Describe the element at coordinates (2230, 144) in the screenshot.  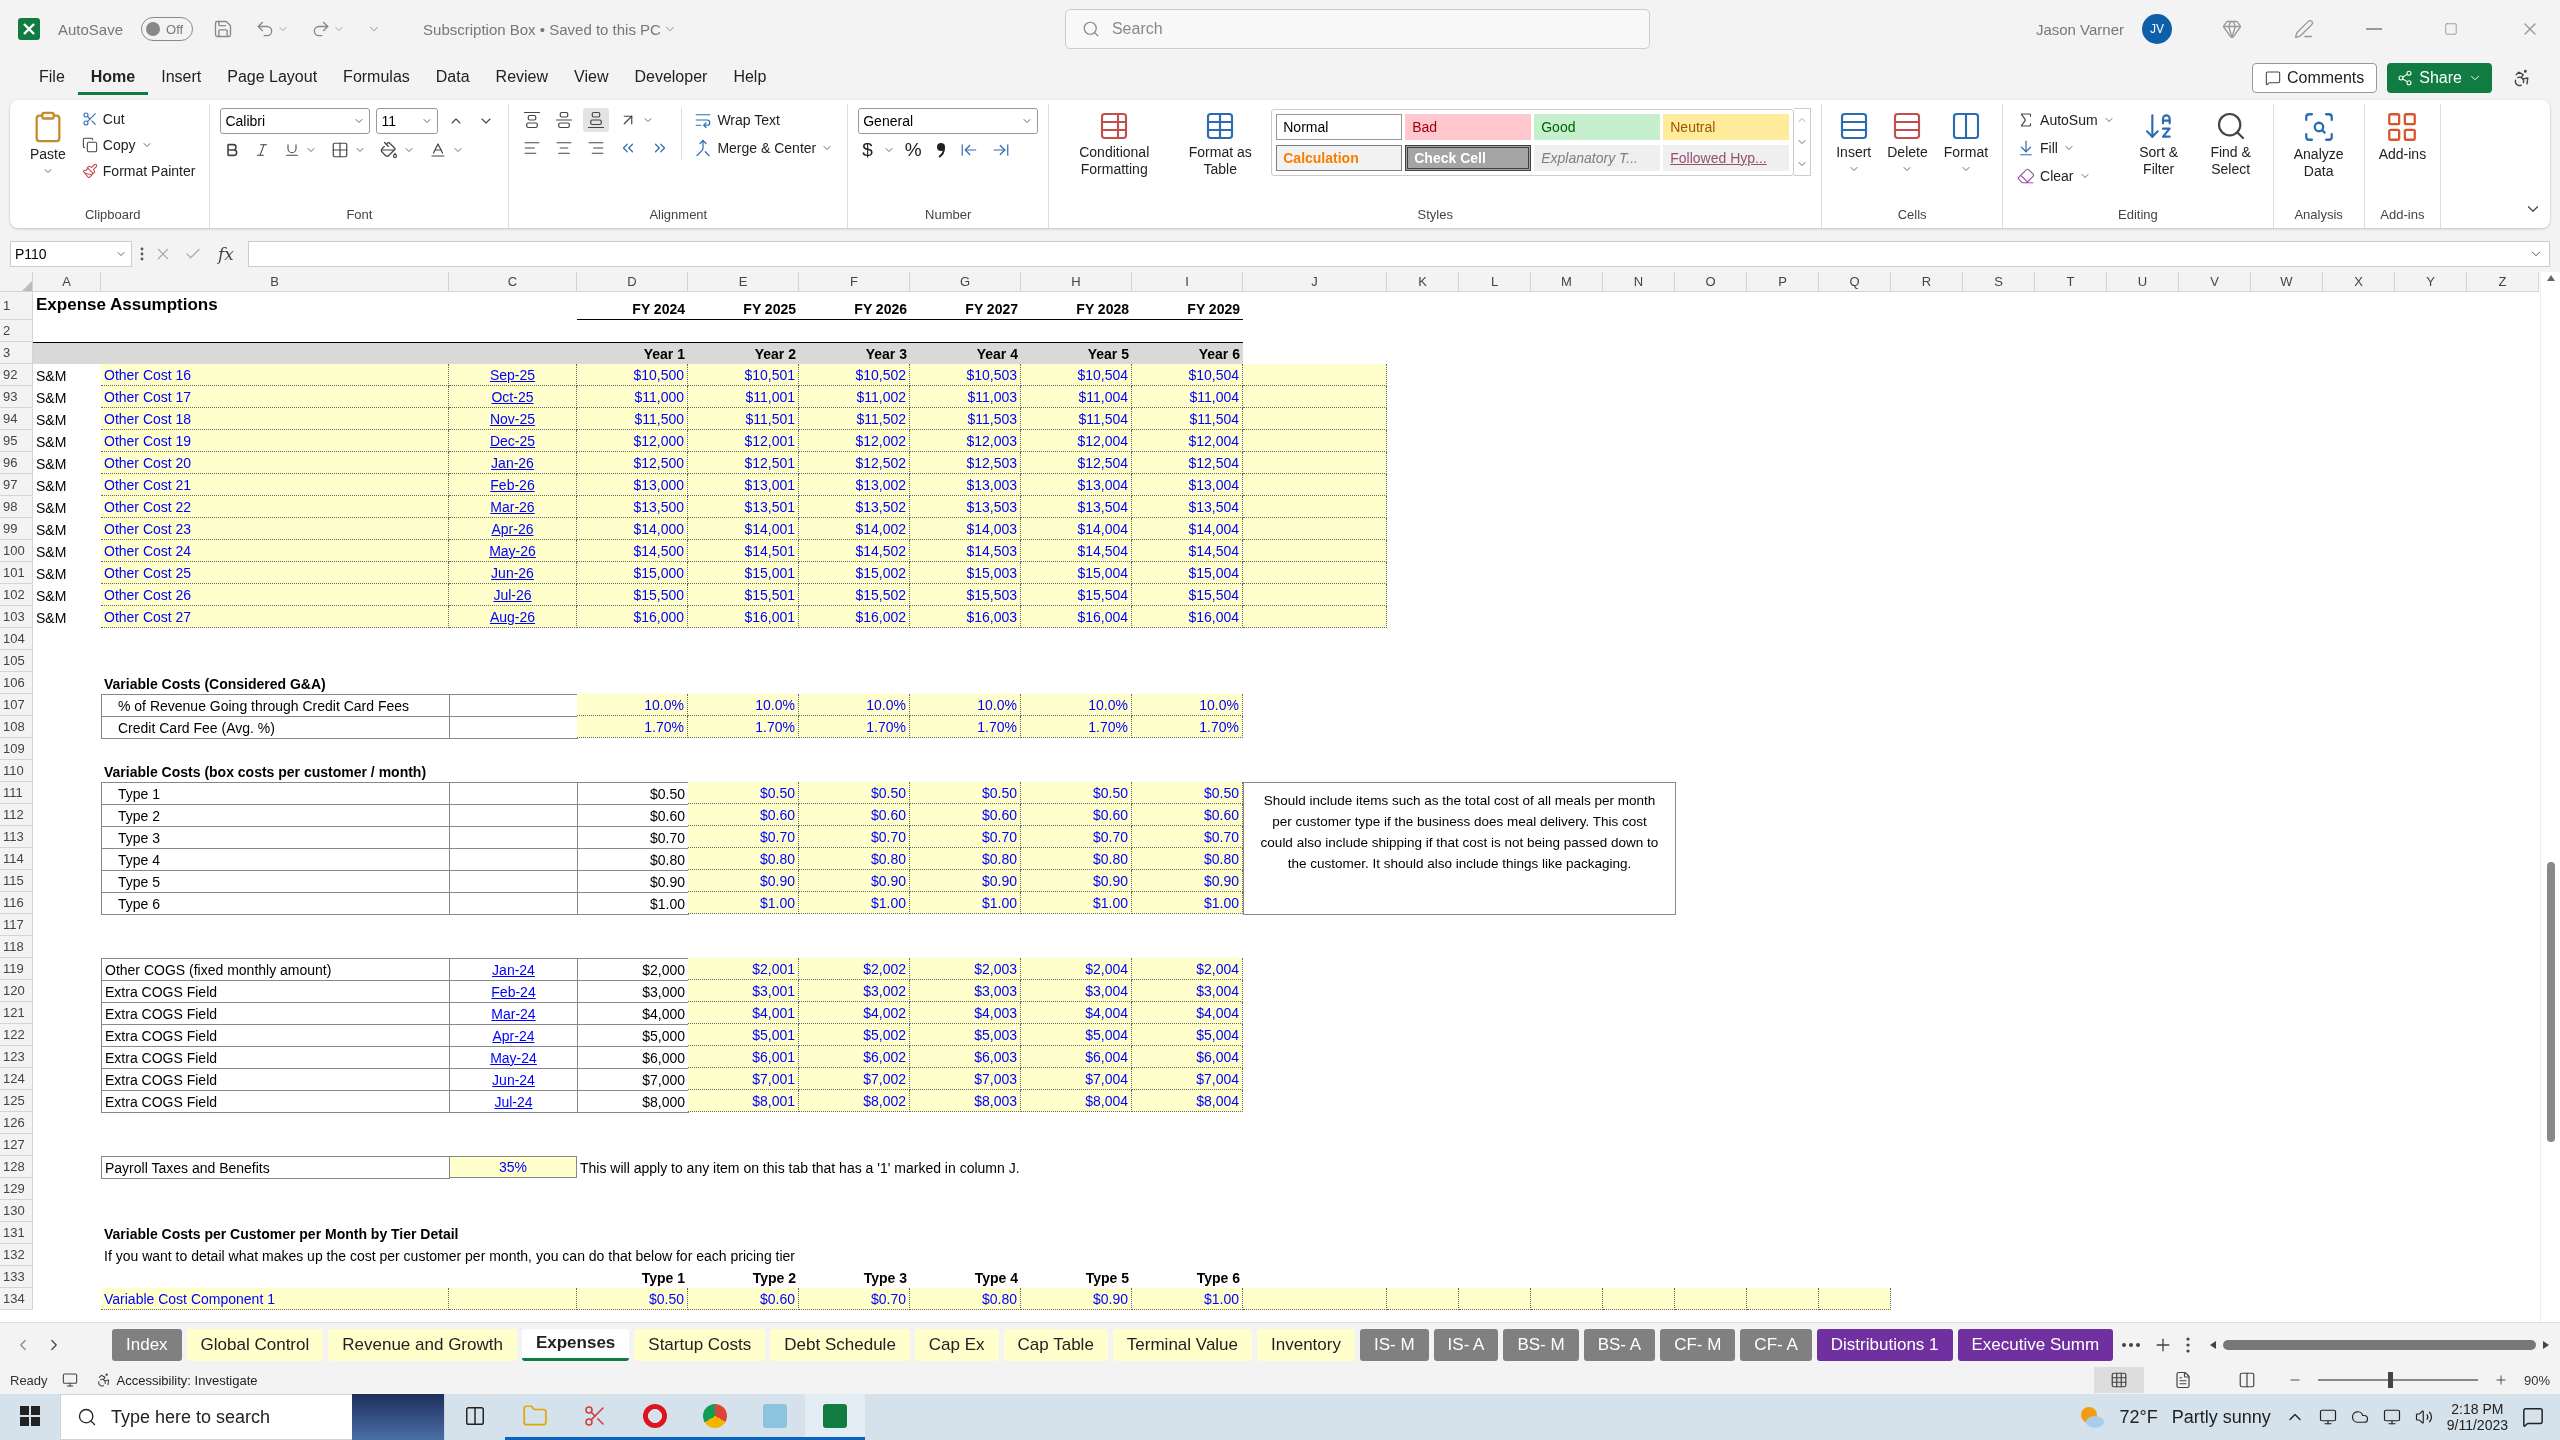
I see `find-select-button: Find & Select` at that location.